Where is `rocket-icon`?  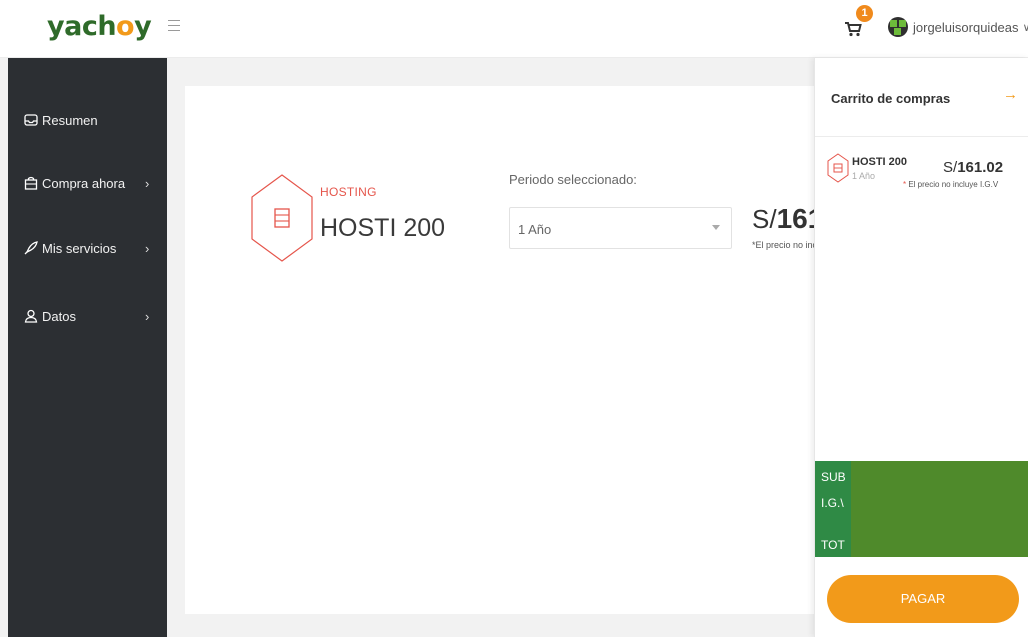
rocket-icon is located at coordinates (31, 248).